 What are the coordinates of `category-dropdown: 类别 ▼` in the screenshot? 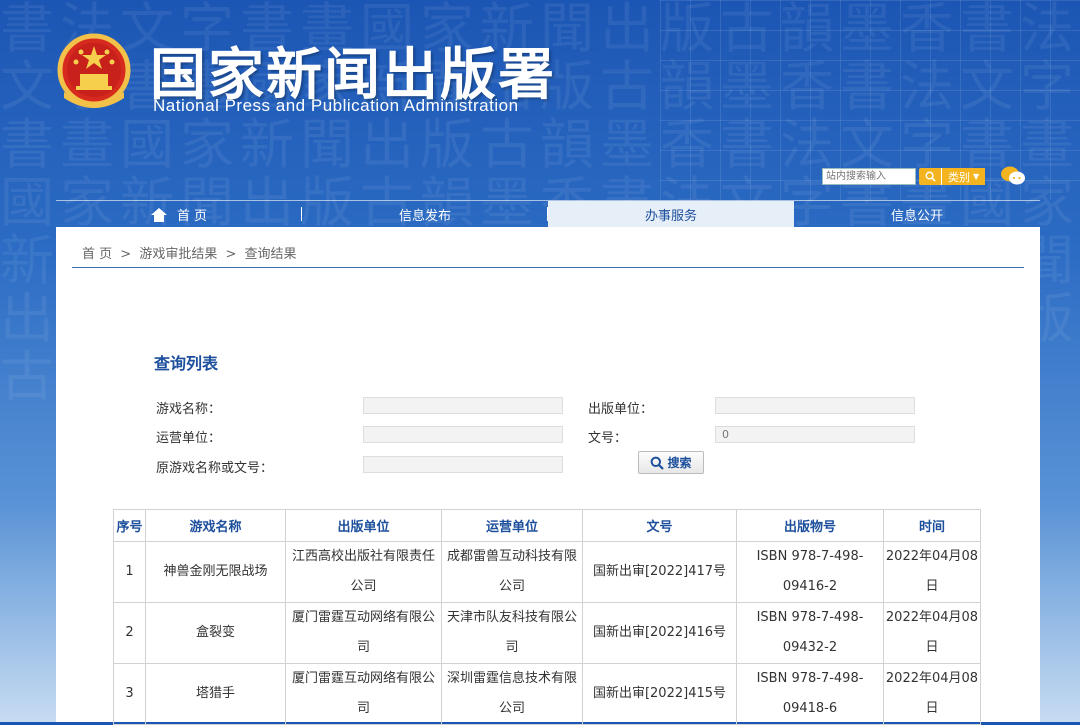 It's located at (963, 176).